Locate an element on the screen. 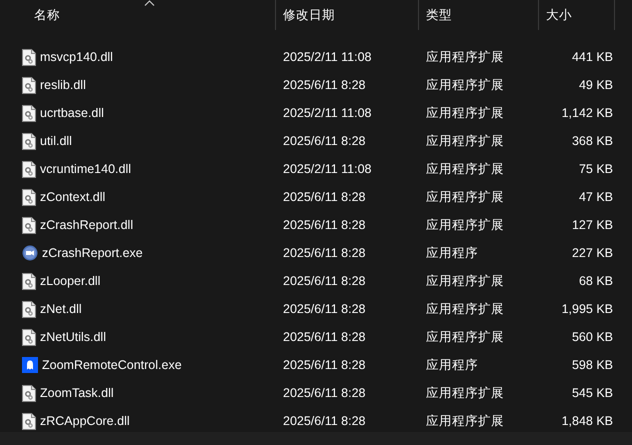 The width and height of the screenshot is (632, 445). file-size: 75 KB is located at coordinates (595, 169).